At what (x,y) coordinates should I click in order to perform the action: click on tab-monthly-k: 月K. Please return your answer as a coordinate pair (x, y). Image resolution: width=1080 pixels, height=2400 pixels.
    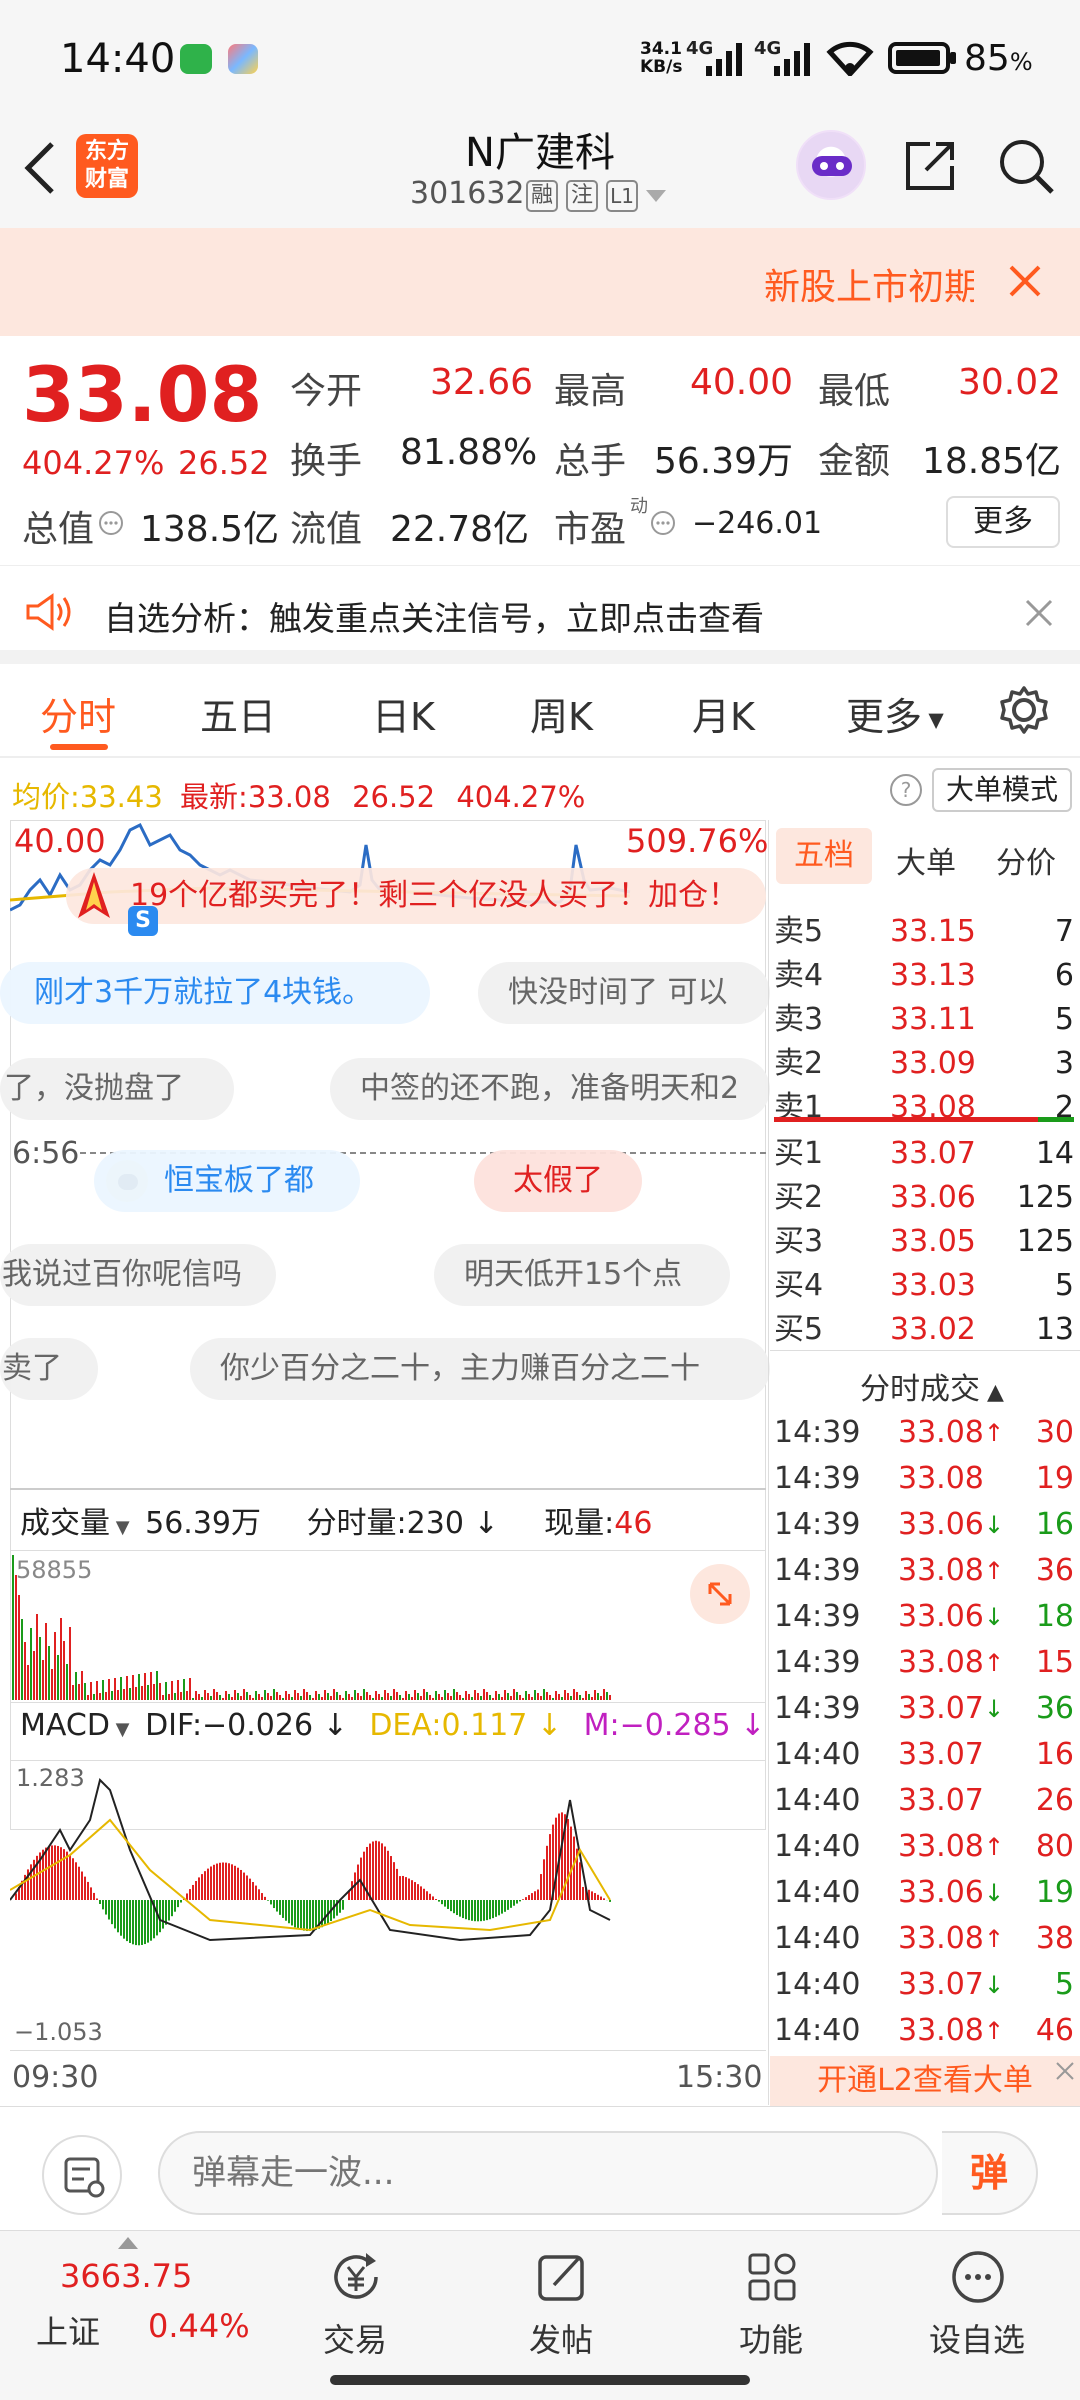
    Looking at the image, I should click on (723, 713).